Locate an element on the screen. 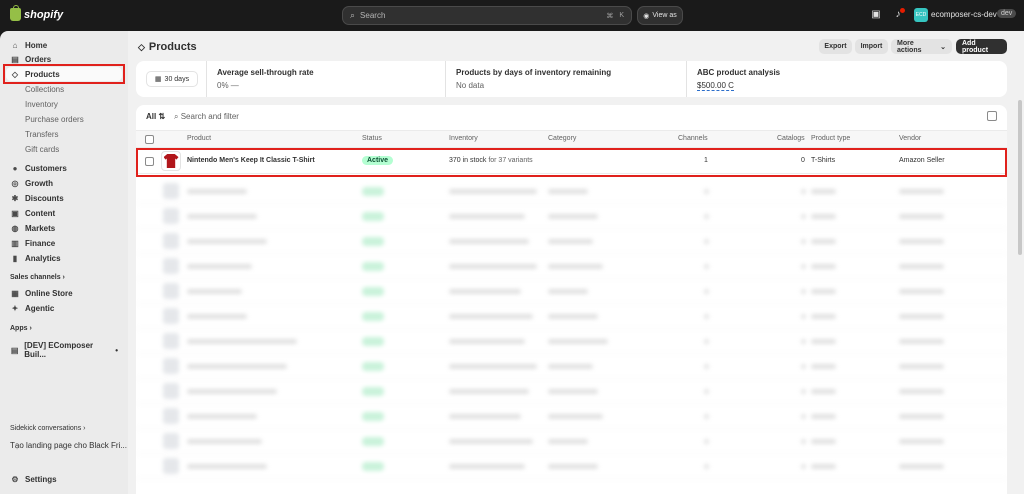 This screenshot has height=494, width=1024. search-and-filter-input: ⌕ Search and filter is located at coordinates (206, 117).